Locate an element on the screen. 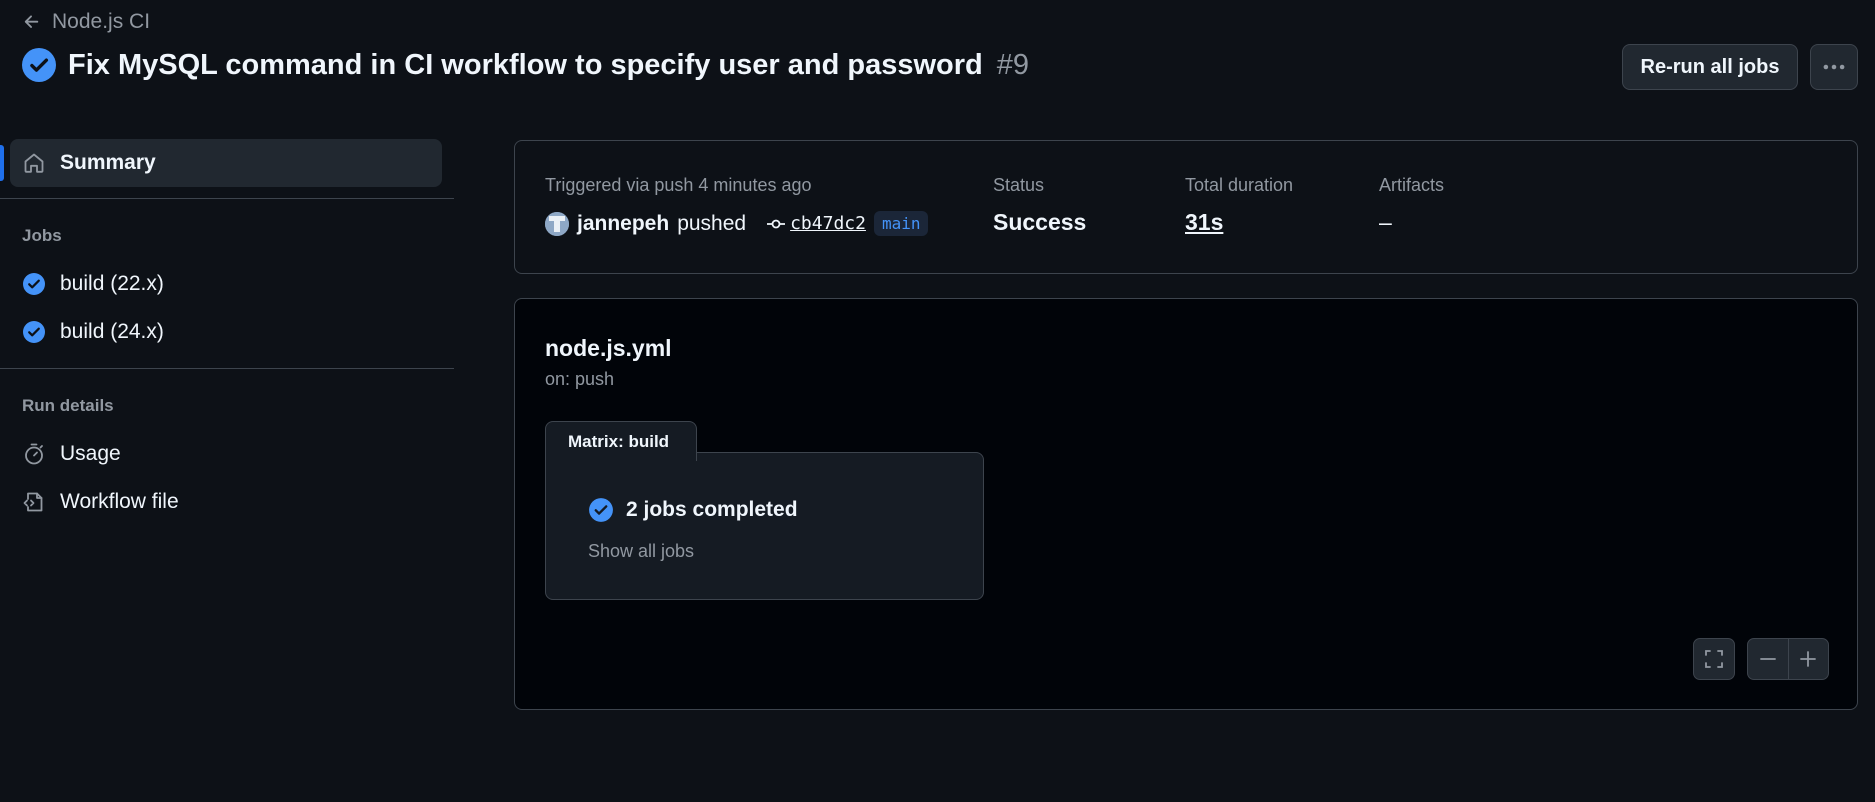 The image size is (1875, 802). avatar is located at coordinates (557, 223).